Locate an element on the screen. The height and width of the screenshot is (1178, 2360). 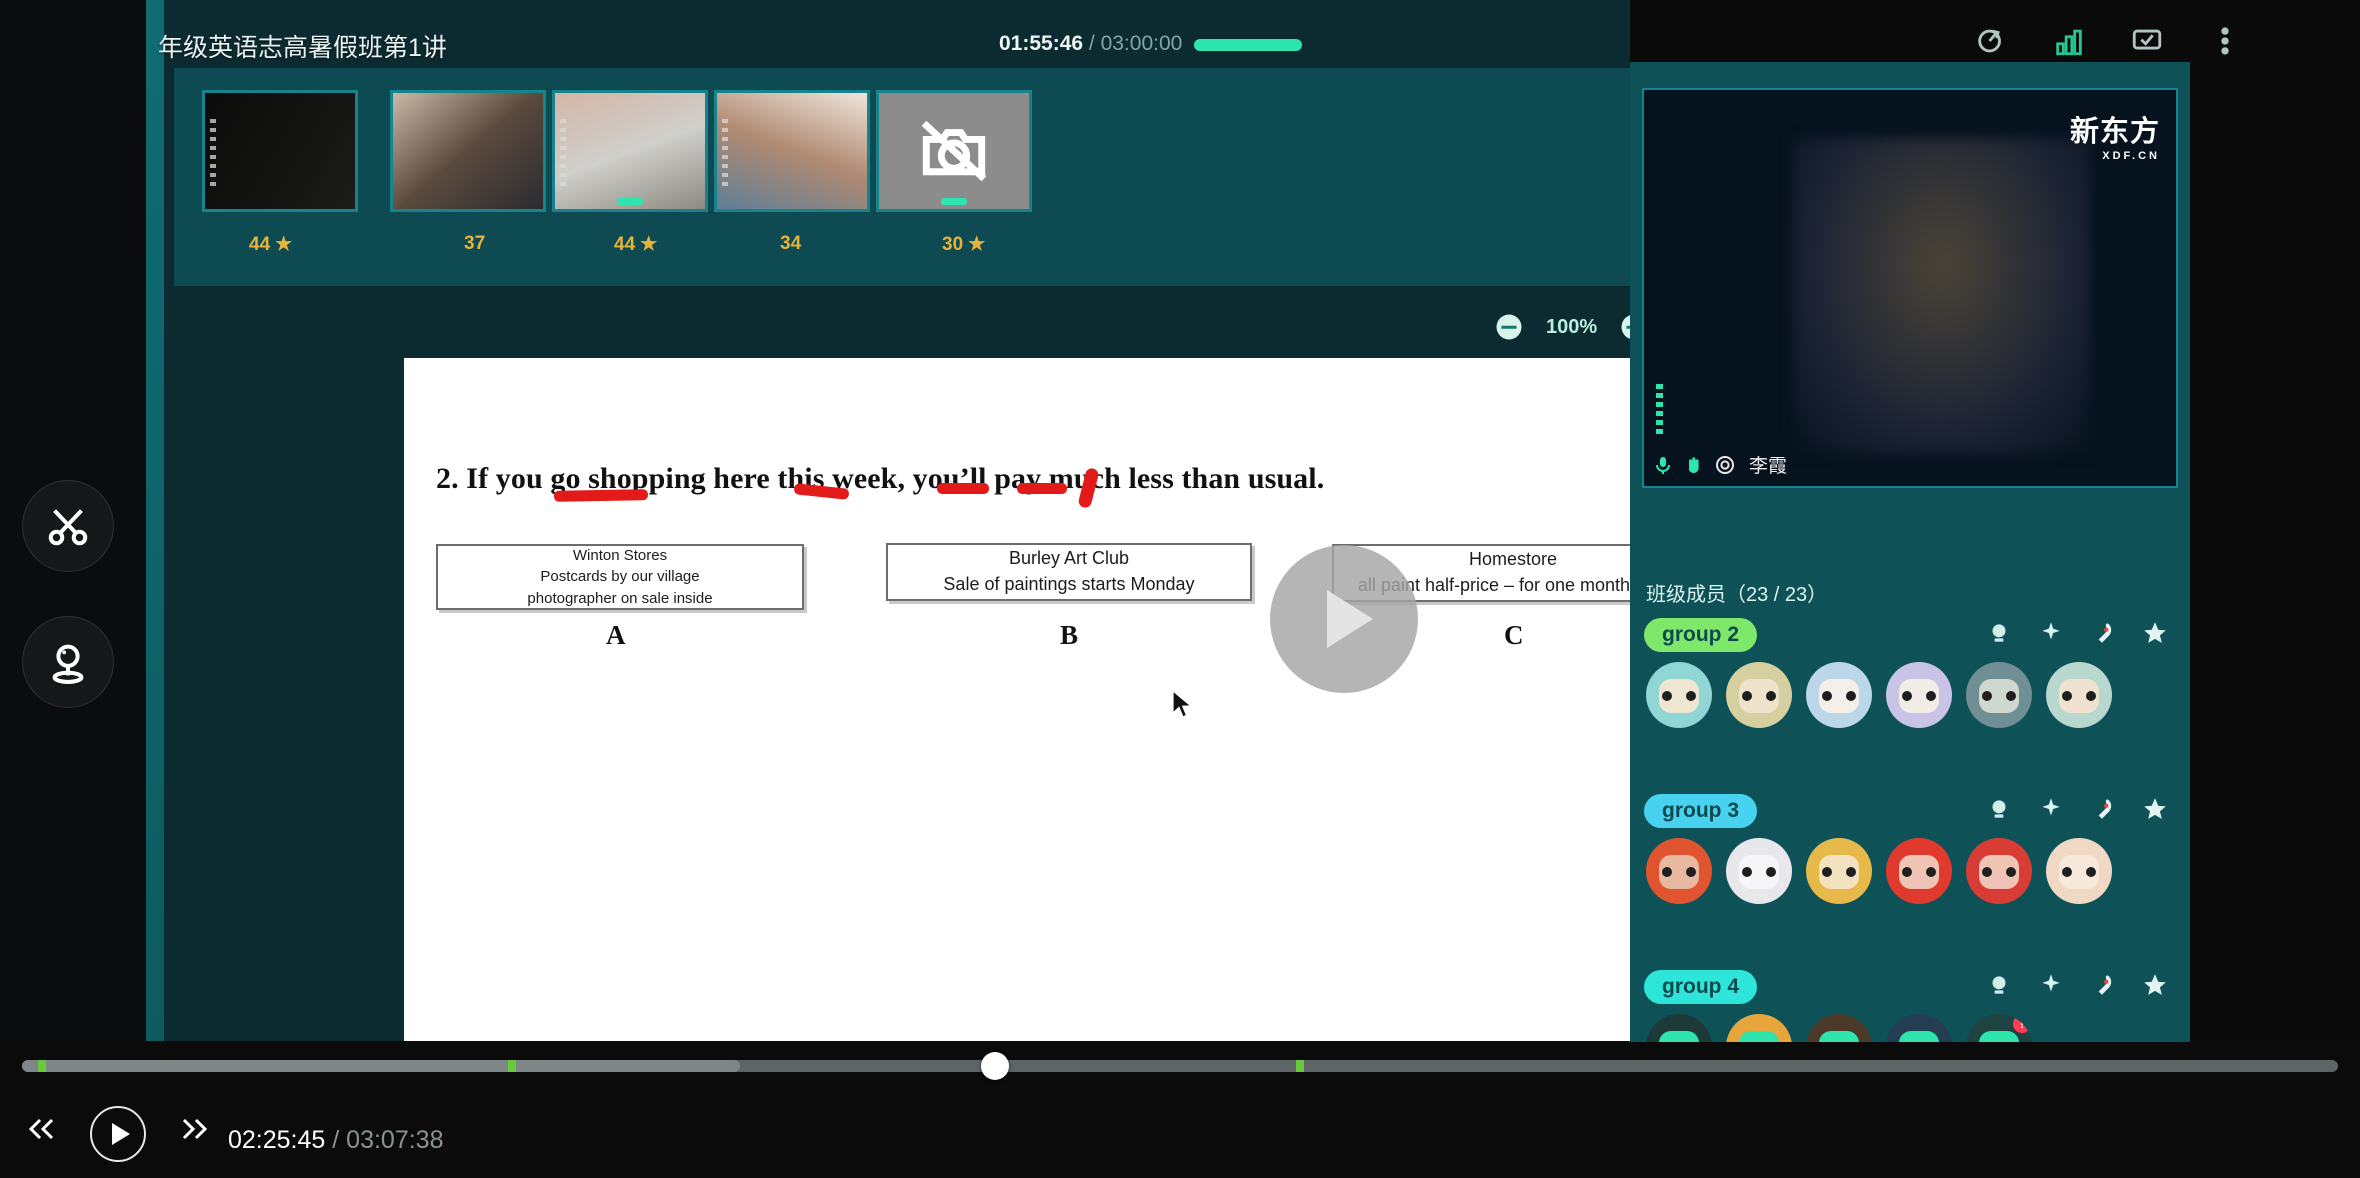
bar-chart-icon is located at coordinates (2069, 41).